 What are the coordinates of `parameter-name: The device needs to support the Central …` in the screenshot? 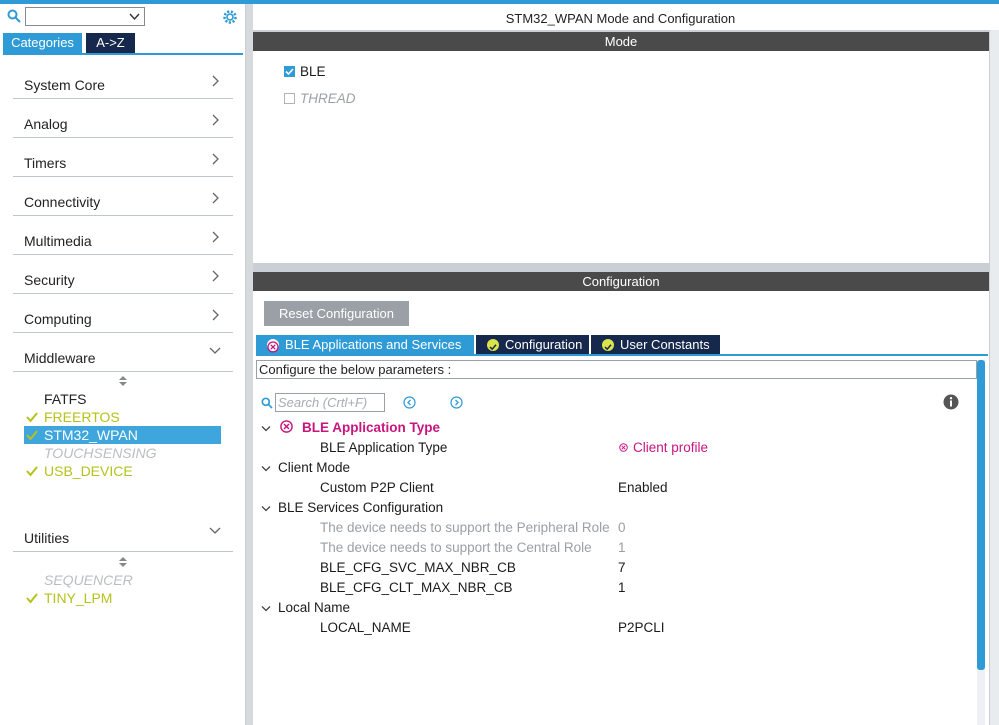 It's located at (456, 547).